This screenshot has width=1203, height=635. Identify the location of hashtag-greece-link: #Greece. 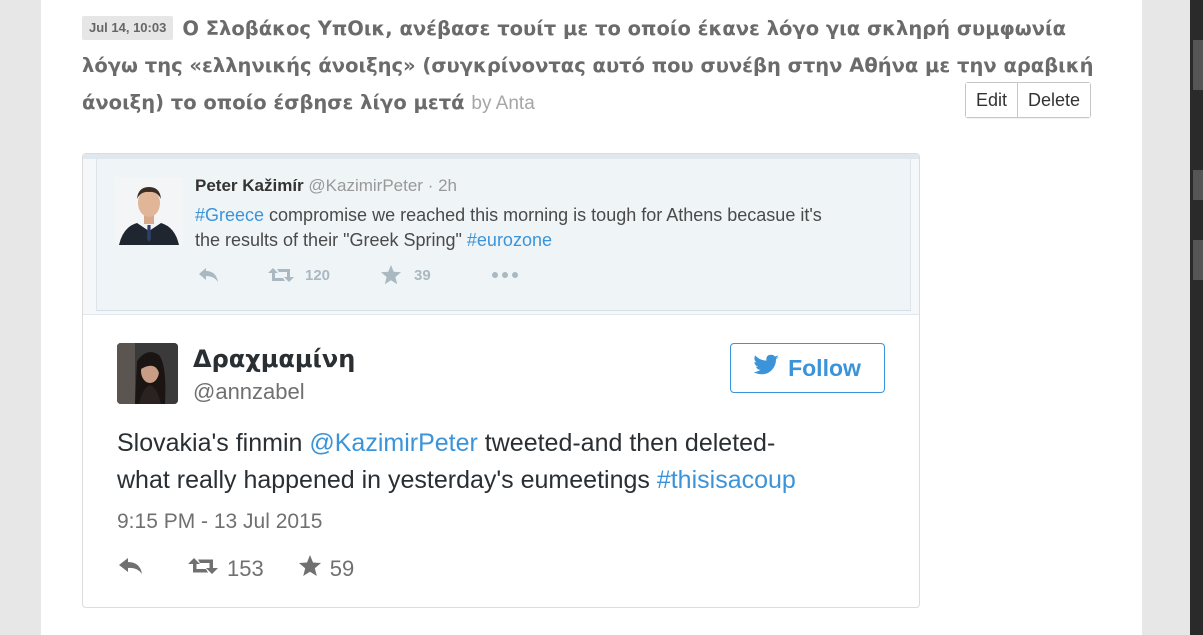
(229, 215).